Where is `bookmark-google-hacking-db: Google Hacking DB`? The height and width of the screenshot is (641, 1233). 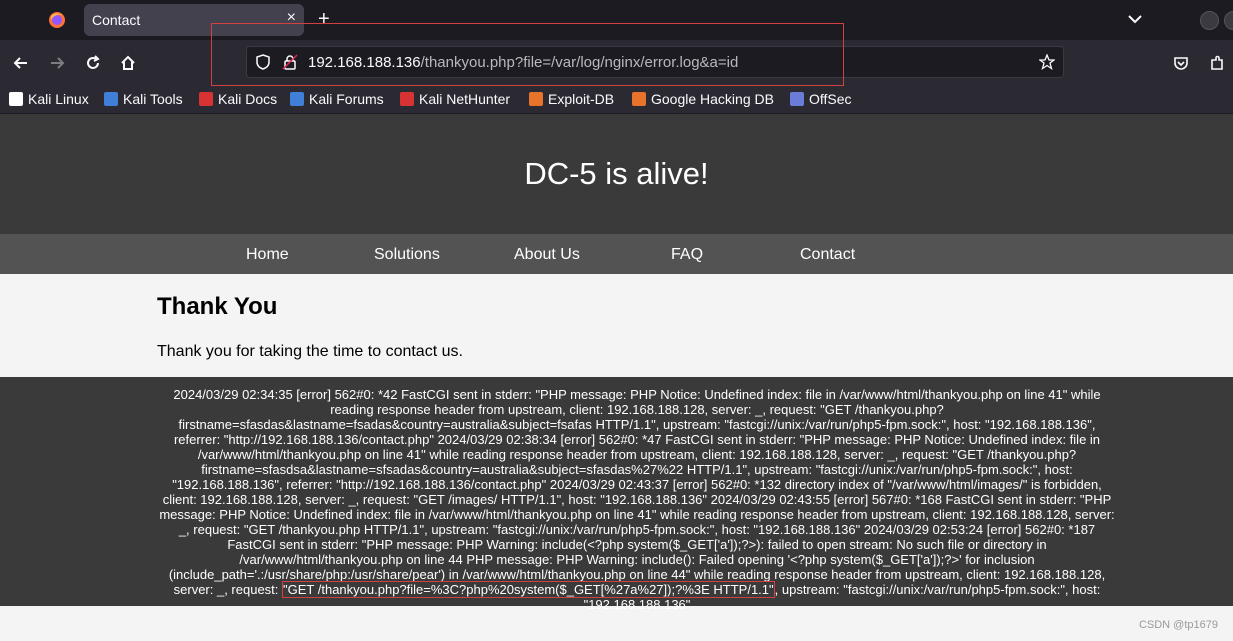
bookmark-google-hacking-db: Google Hacking DB is located at coordinates (703, 99).